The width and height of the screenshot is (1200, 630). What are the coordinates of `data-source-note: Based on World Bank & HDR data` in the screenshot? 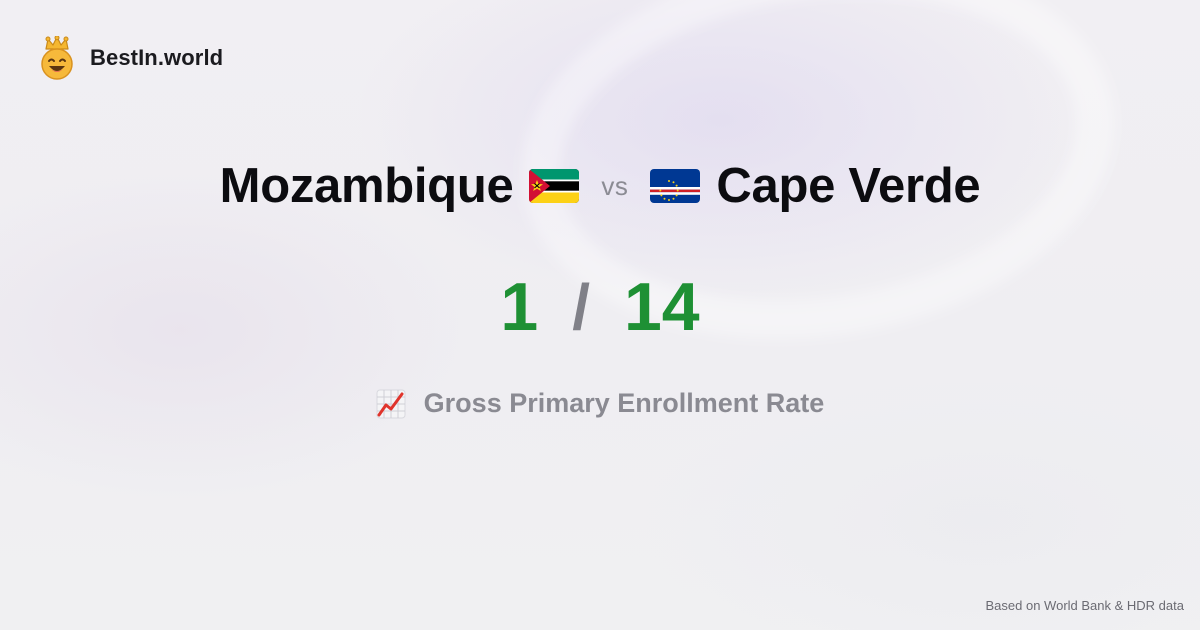 It's located at (1084, 605).